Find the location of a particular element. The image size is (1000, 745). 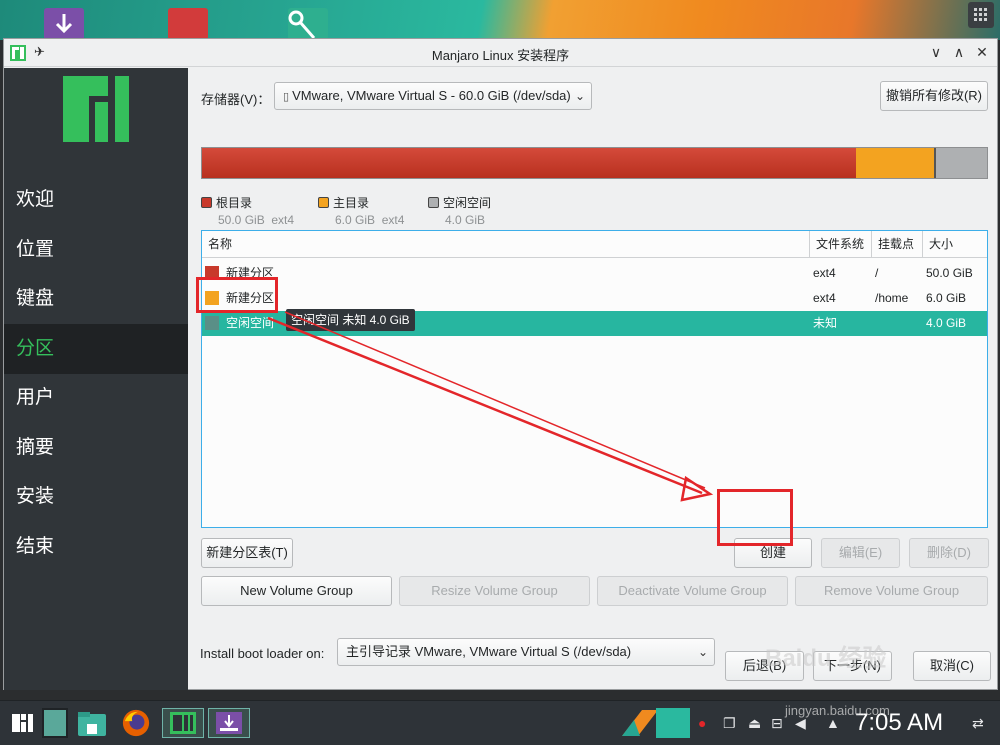

file-manager-icon is located at coordinates (92, 723).